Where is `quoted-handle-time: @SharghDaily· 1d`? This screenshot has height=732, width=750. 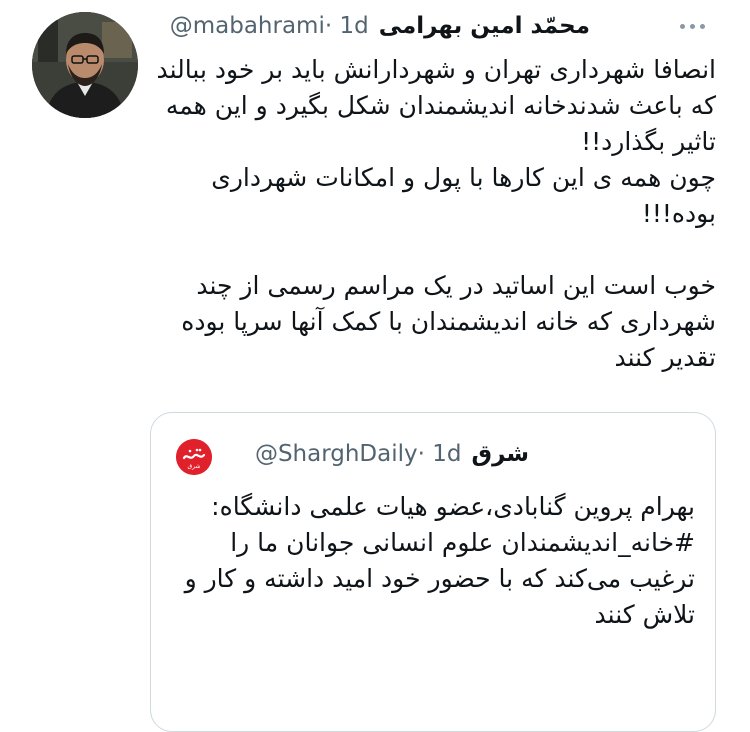
quoted-handle-time: @SharghDaily· 1d is located at coordinates (358, 454).